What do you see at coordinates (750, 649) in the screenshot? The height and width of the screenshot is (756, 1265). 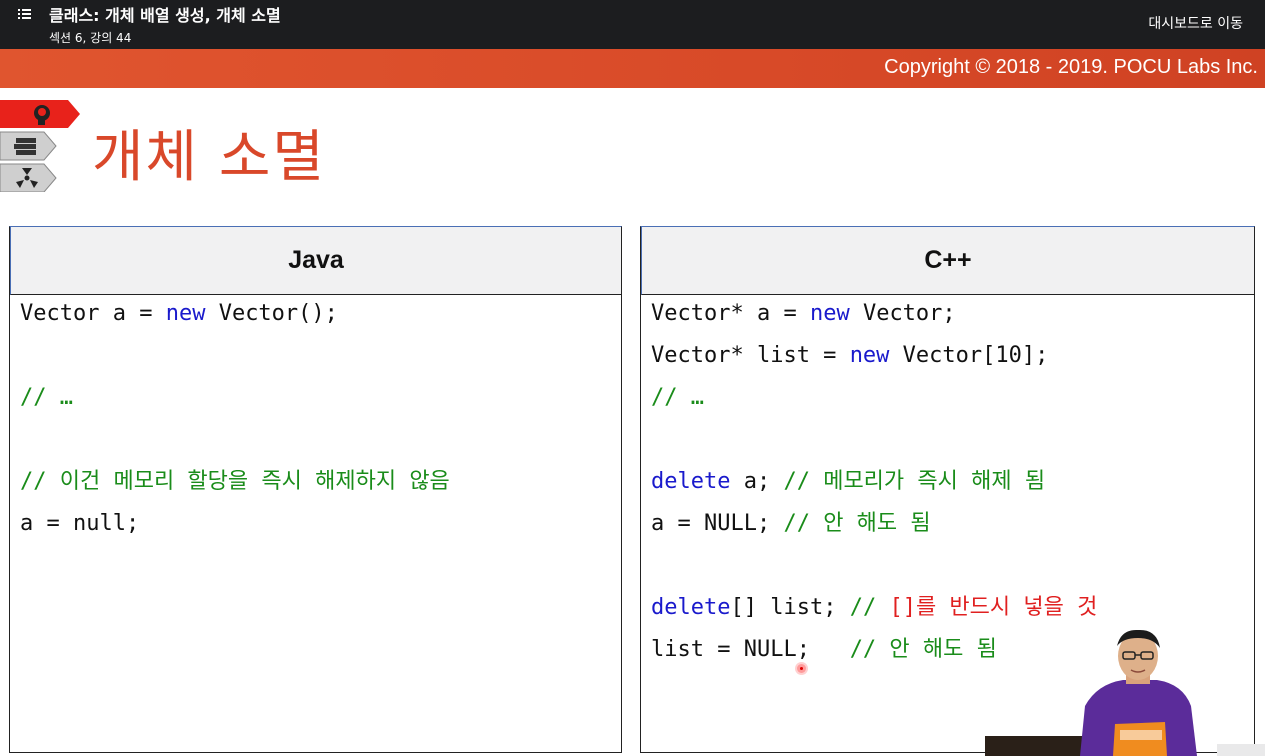 I see `code-token: list = NULL;` at bounding box center [750, 649].